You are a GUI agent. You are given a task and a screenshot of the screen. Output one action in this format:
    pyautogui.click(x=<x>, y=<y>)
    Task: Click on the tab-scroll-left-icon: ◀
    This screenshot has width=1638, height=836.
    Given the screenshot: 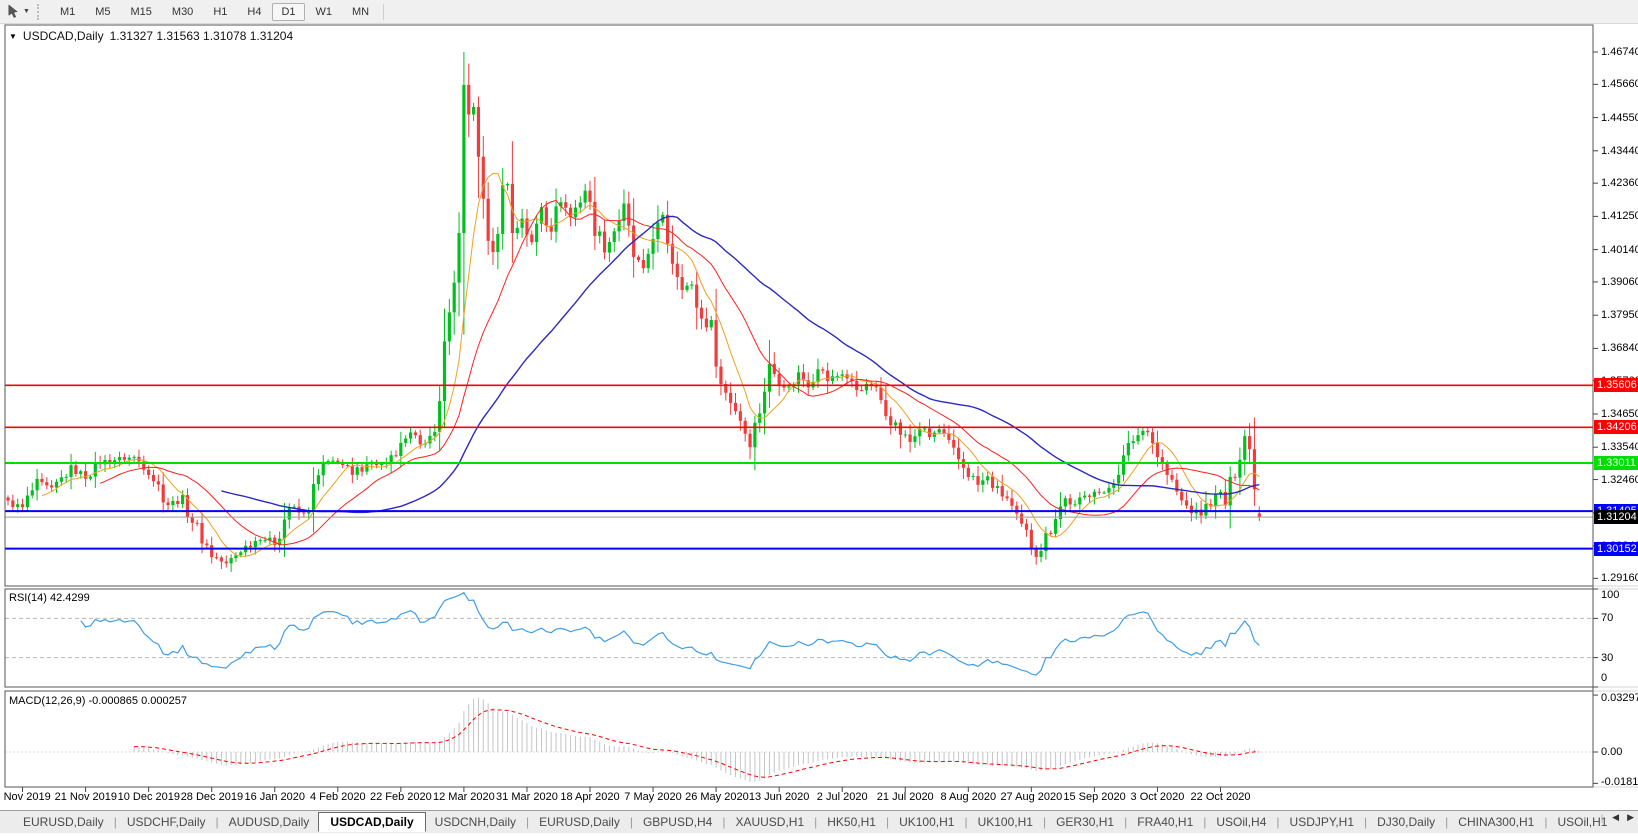 What is the action you would take?
    pyautogui.click(x=1615, y=817)
    